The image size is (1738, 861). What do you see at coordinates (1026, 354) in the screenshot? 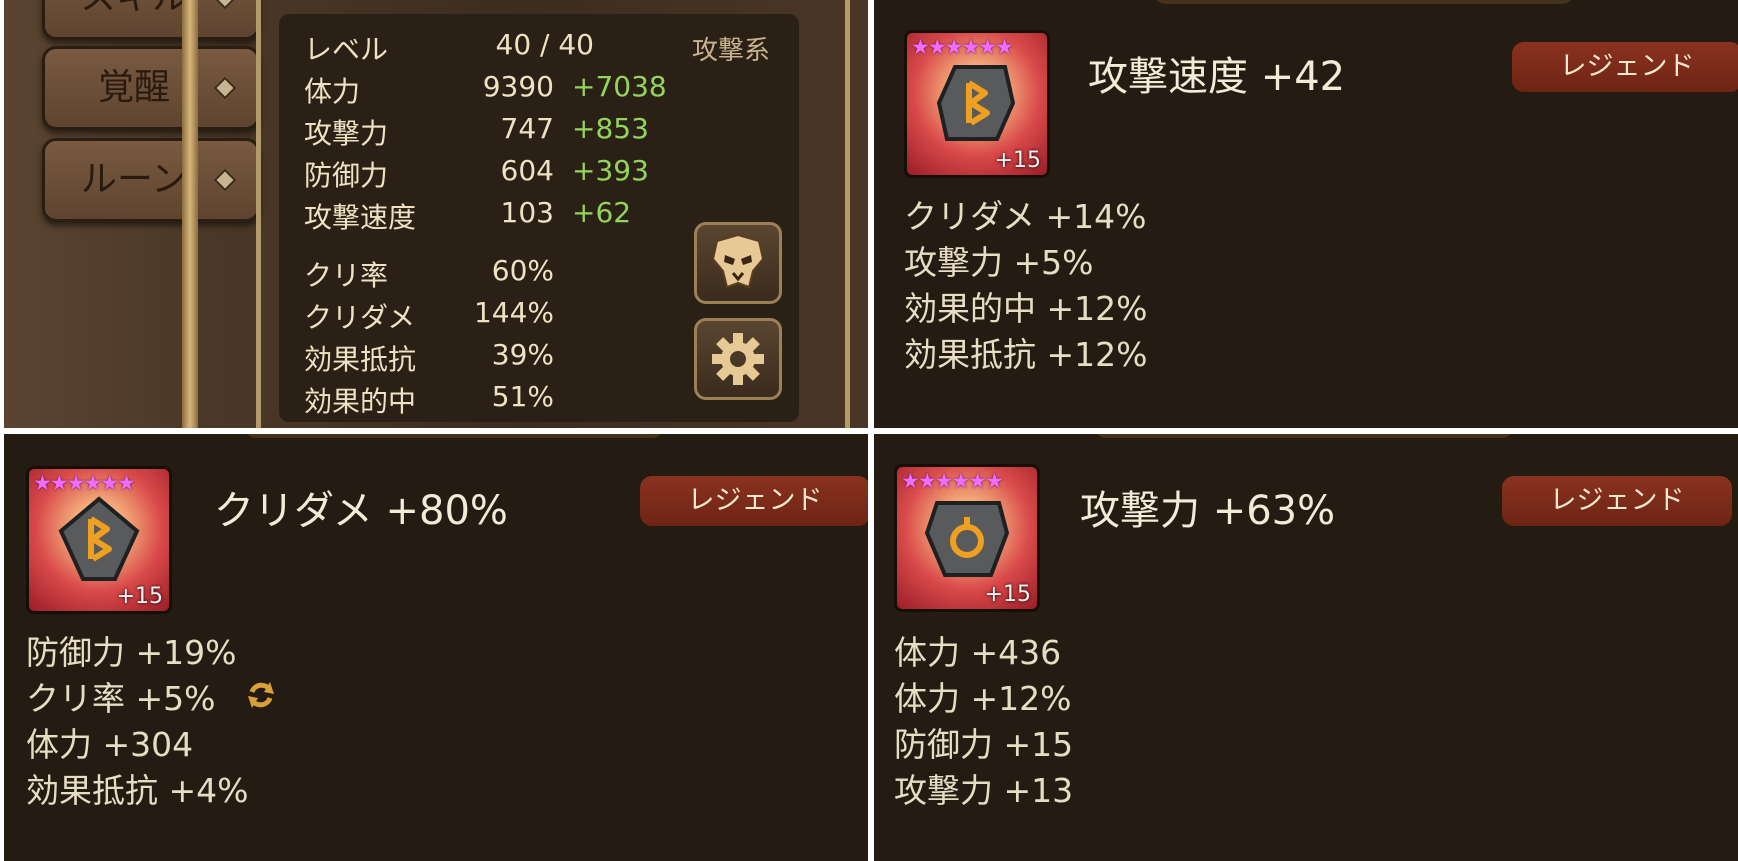
I see `rune-substat: 効果抵抗 +12%` at bounding box center [1026, 354].